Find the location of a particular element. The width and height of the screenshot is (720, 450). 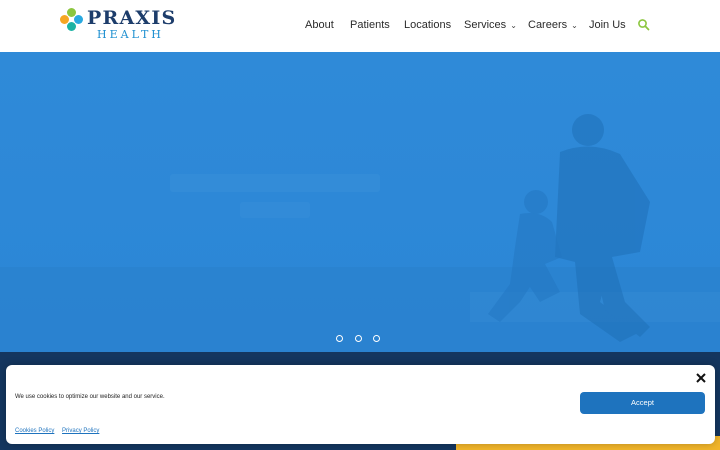

carousel-pagination is located at coordinates (358, 340).